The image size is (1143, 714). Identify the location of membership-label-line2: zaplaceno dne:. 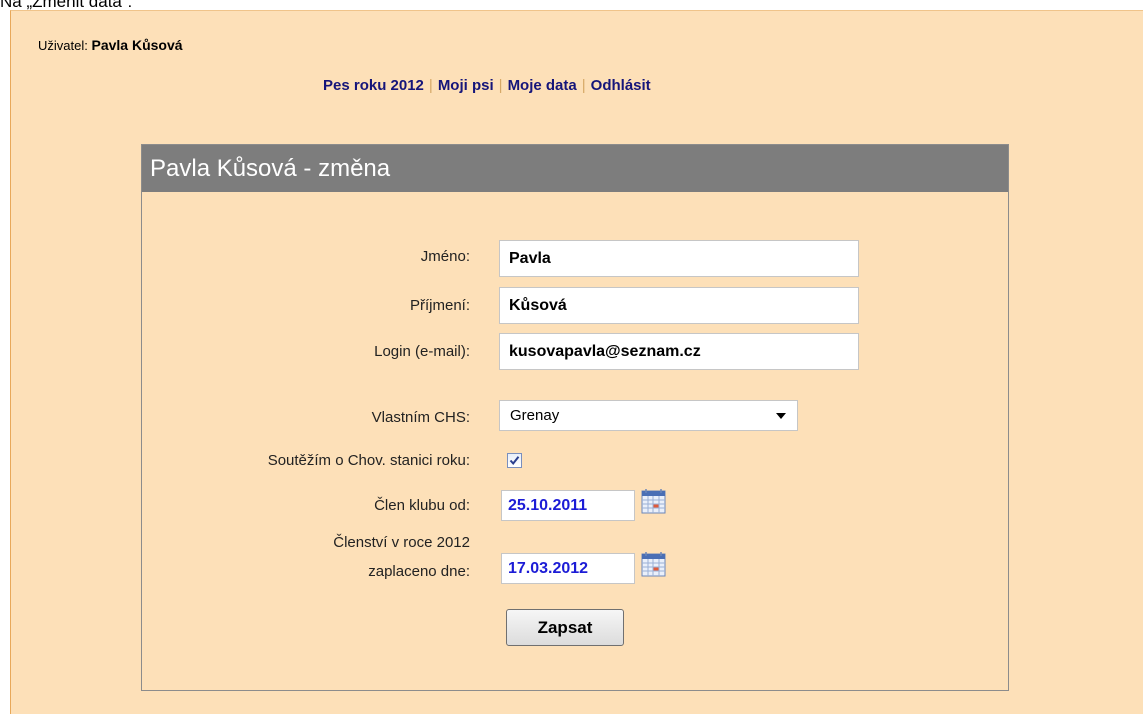
(419, 571).